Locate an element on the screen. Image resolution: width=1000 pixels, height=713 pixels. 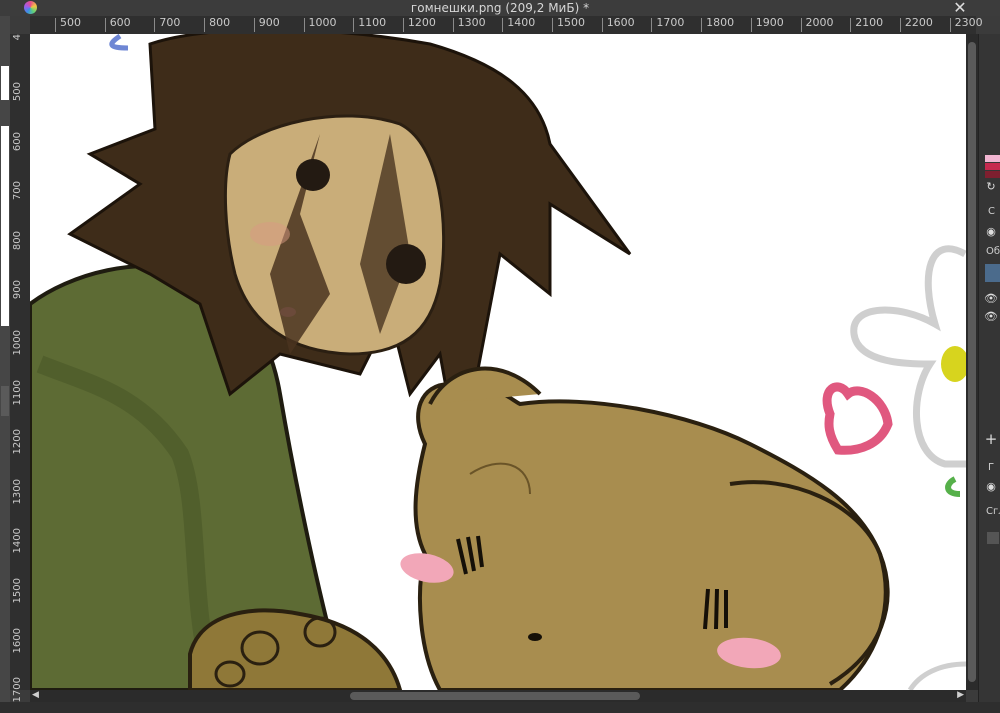
mouth is located at coordinates (288, 312).